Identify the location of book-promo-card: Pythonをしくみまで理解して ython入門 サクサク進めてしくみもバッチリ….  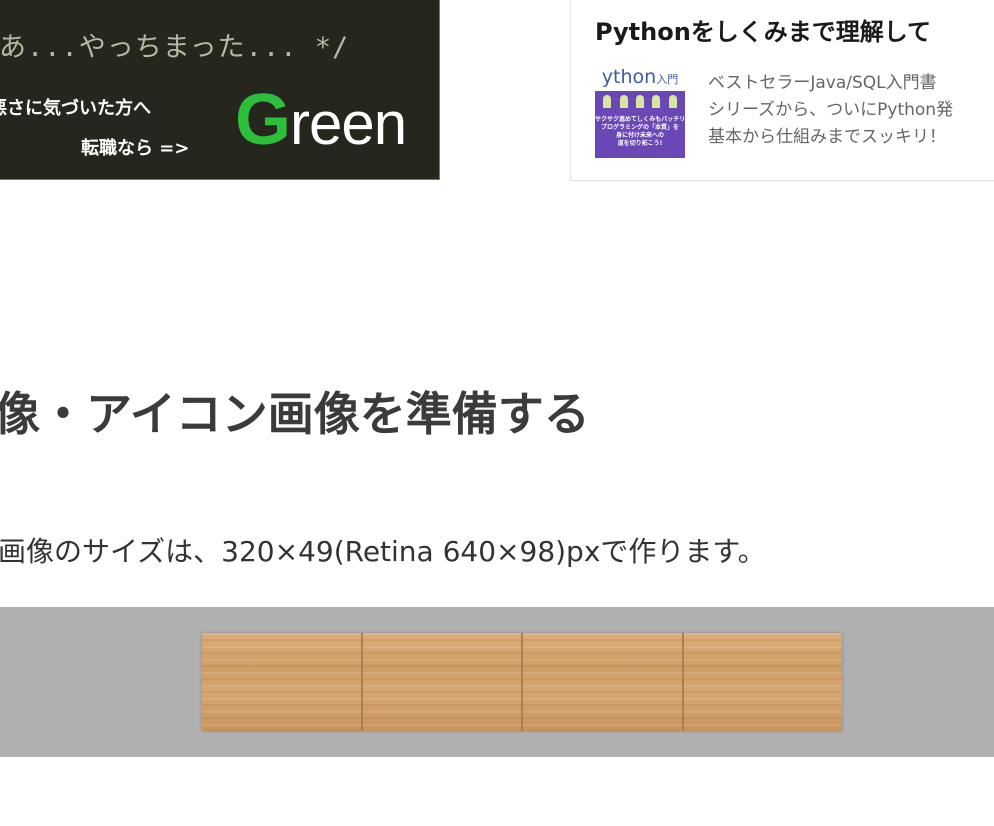
(782, 90).